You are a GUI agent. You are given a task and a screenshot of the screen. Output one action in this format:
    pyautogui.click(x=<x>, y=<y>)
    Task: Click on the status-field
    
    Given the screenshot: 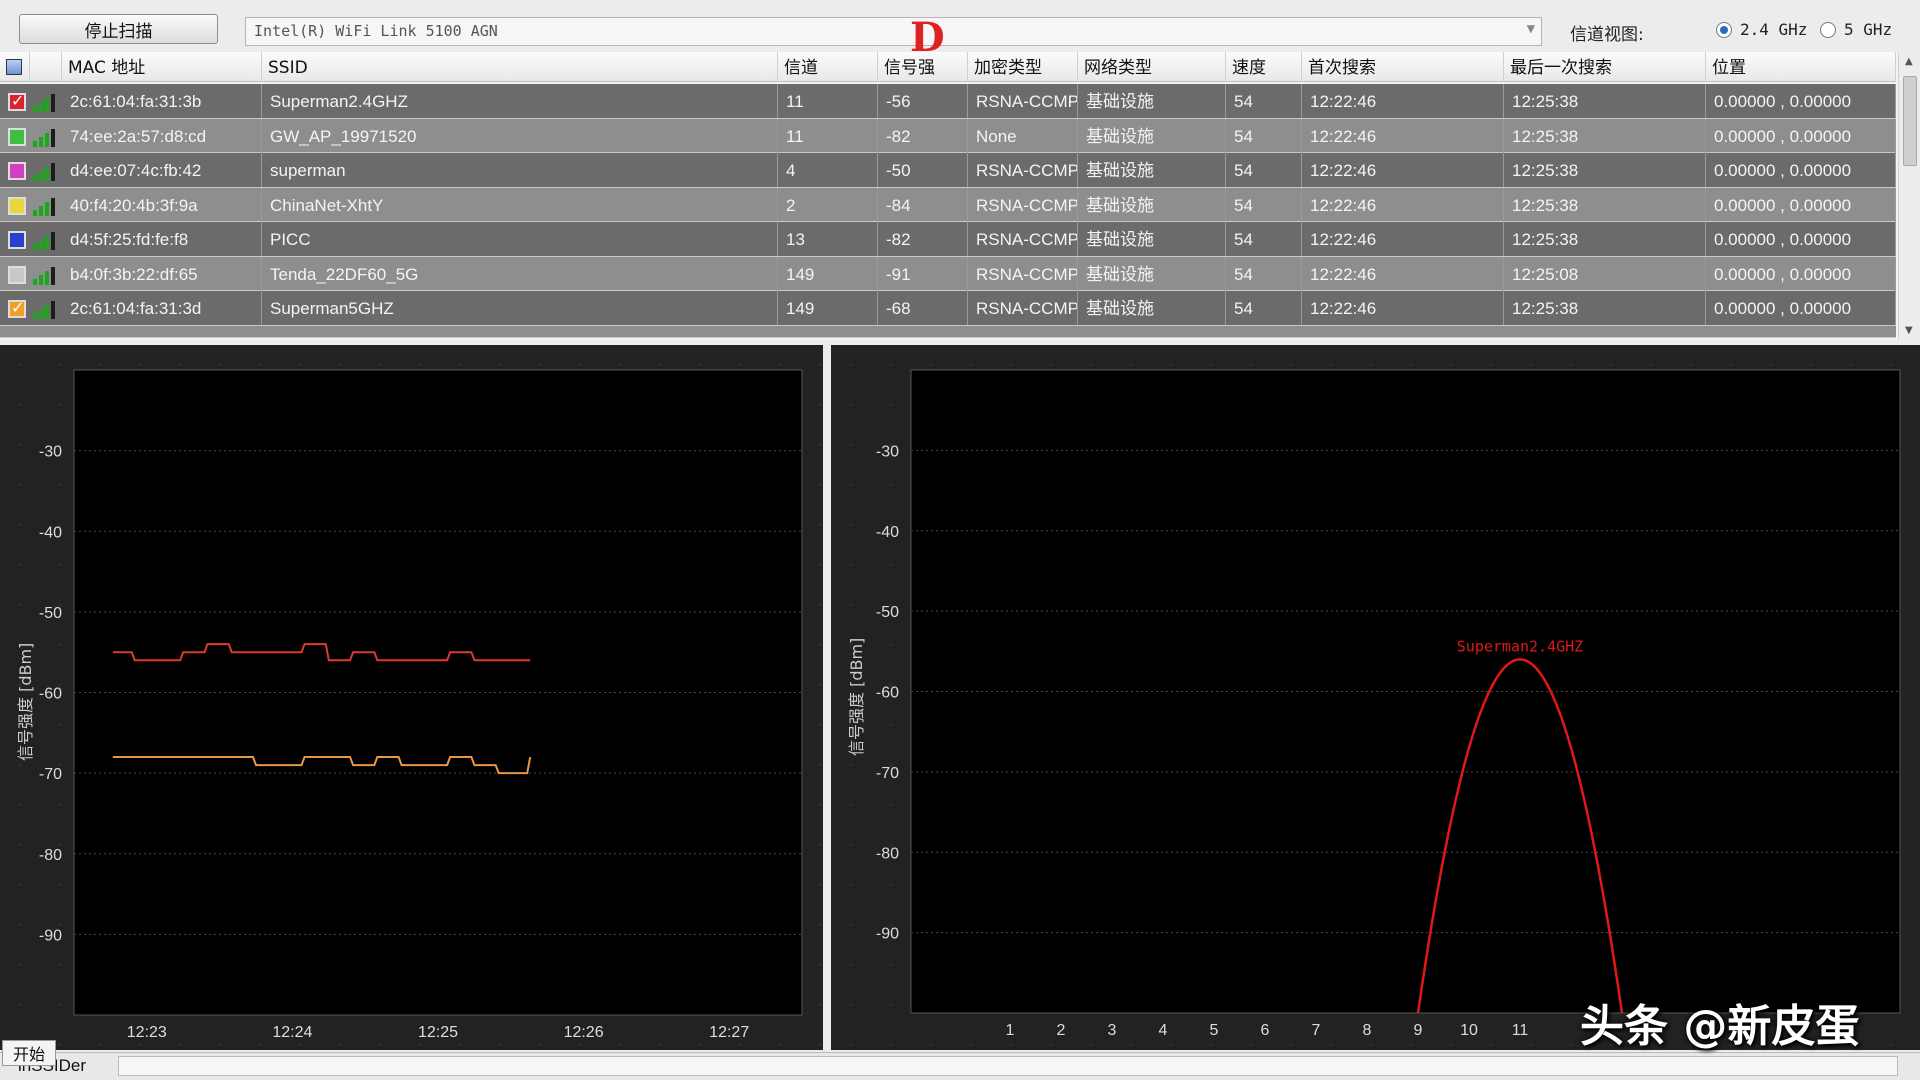 What is the action you would take?
    pyautogui.click(x=1008, y=1066)
    